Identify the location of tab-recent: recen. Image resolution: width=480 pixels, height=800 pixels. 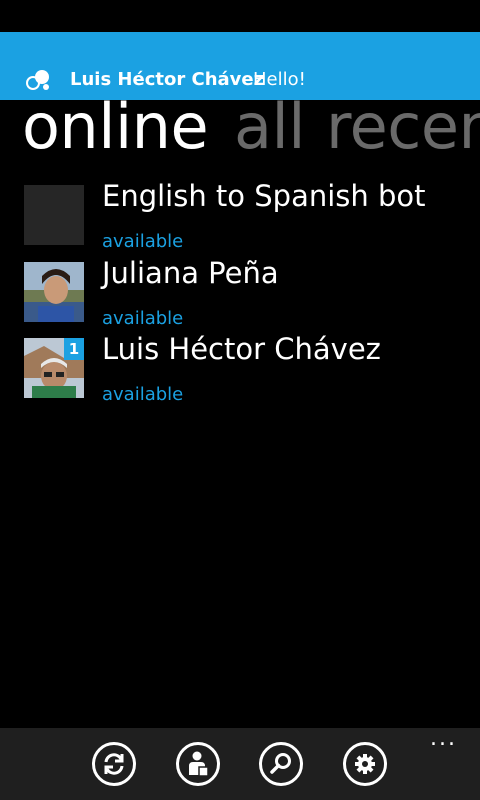
(403, 127).